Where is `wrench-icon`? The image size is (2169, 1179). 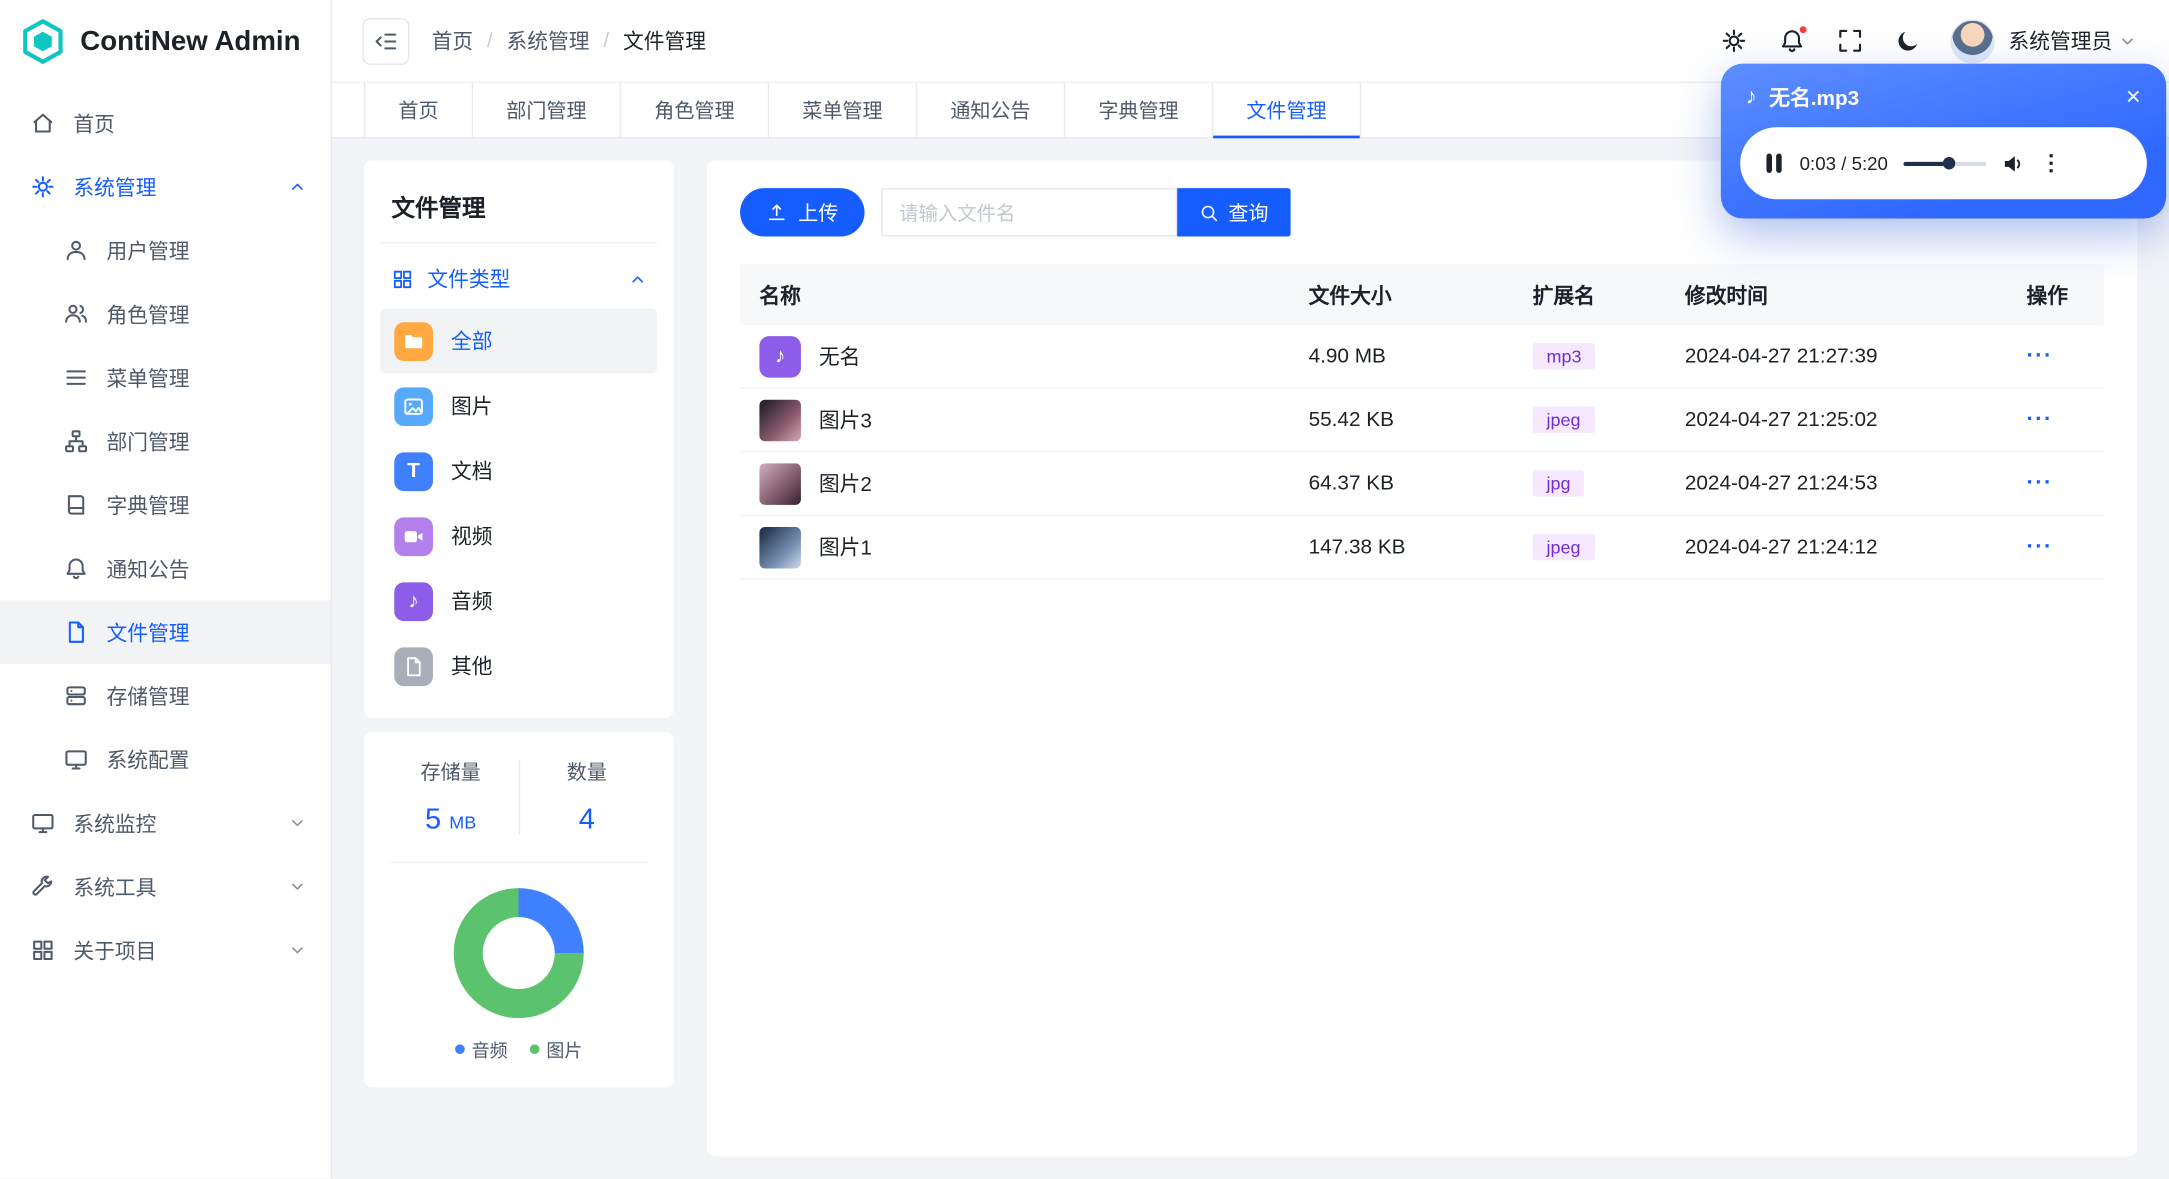 wrench-icon is located at coordinates (42, 886).